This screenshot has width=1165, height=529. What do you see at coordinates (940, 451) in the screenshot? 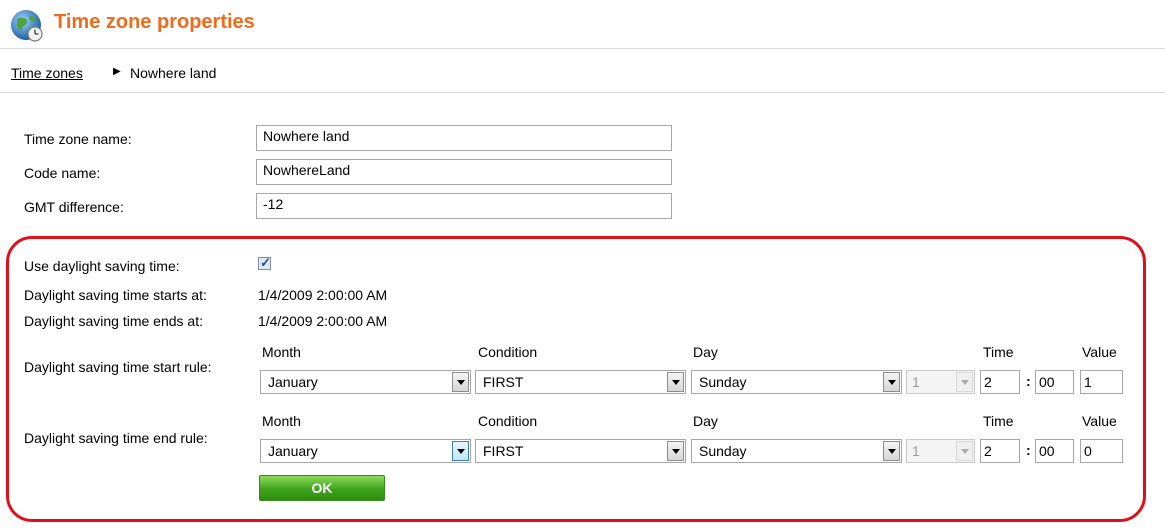
I see `end-week-select: 1` at bounding box center [940, 451].